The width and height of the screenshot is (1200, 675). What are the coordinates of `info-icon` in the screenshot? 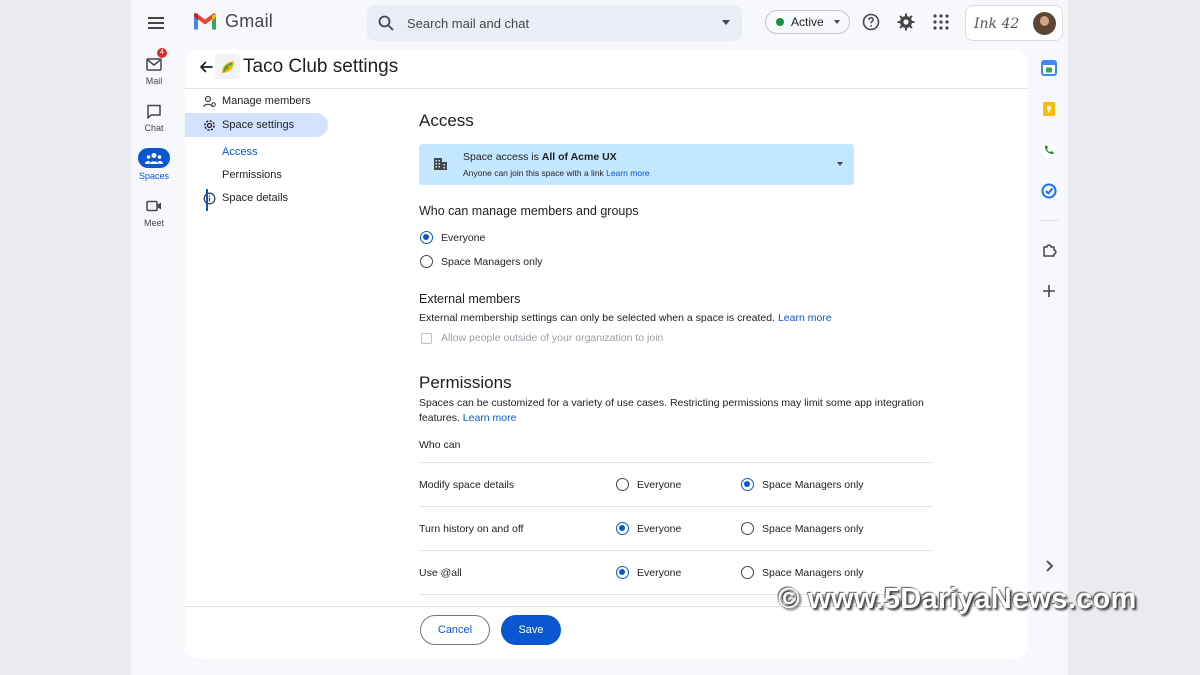 It's located at (209, 198).